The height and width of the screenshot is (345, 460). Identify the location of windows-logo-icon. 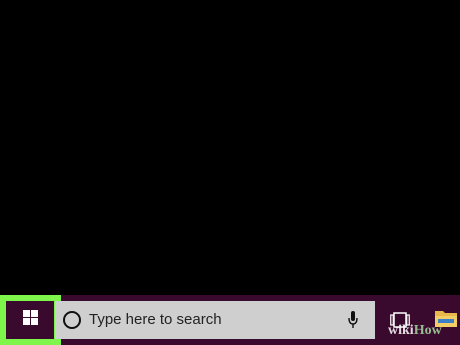
(30, 317).